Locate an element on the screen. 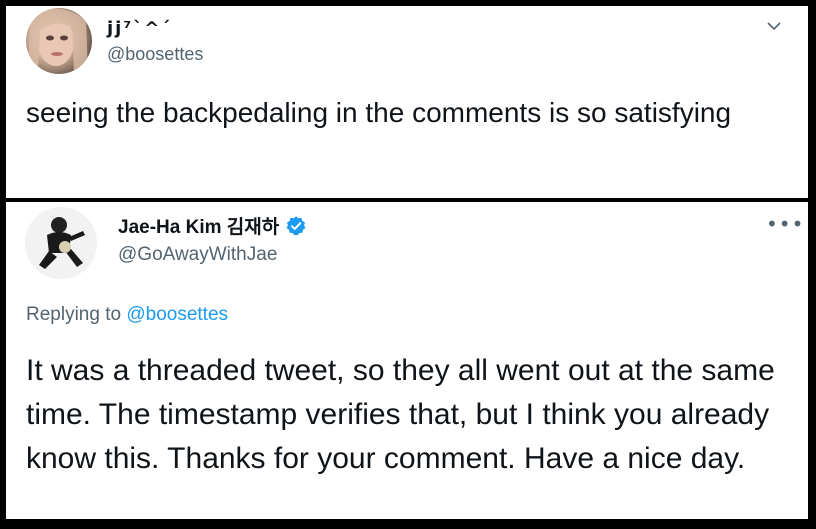 The height and width of the screenshot is (529, 816). user-handle: @GoAwayWithJae is located at coordinates (197, 255).